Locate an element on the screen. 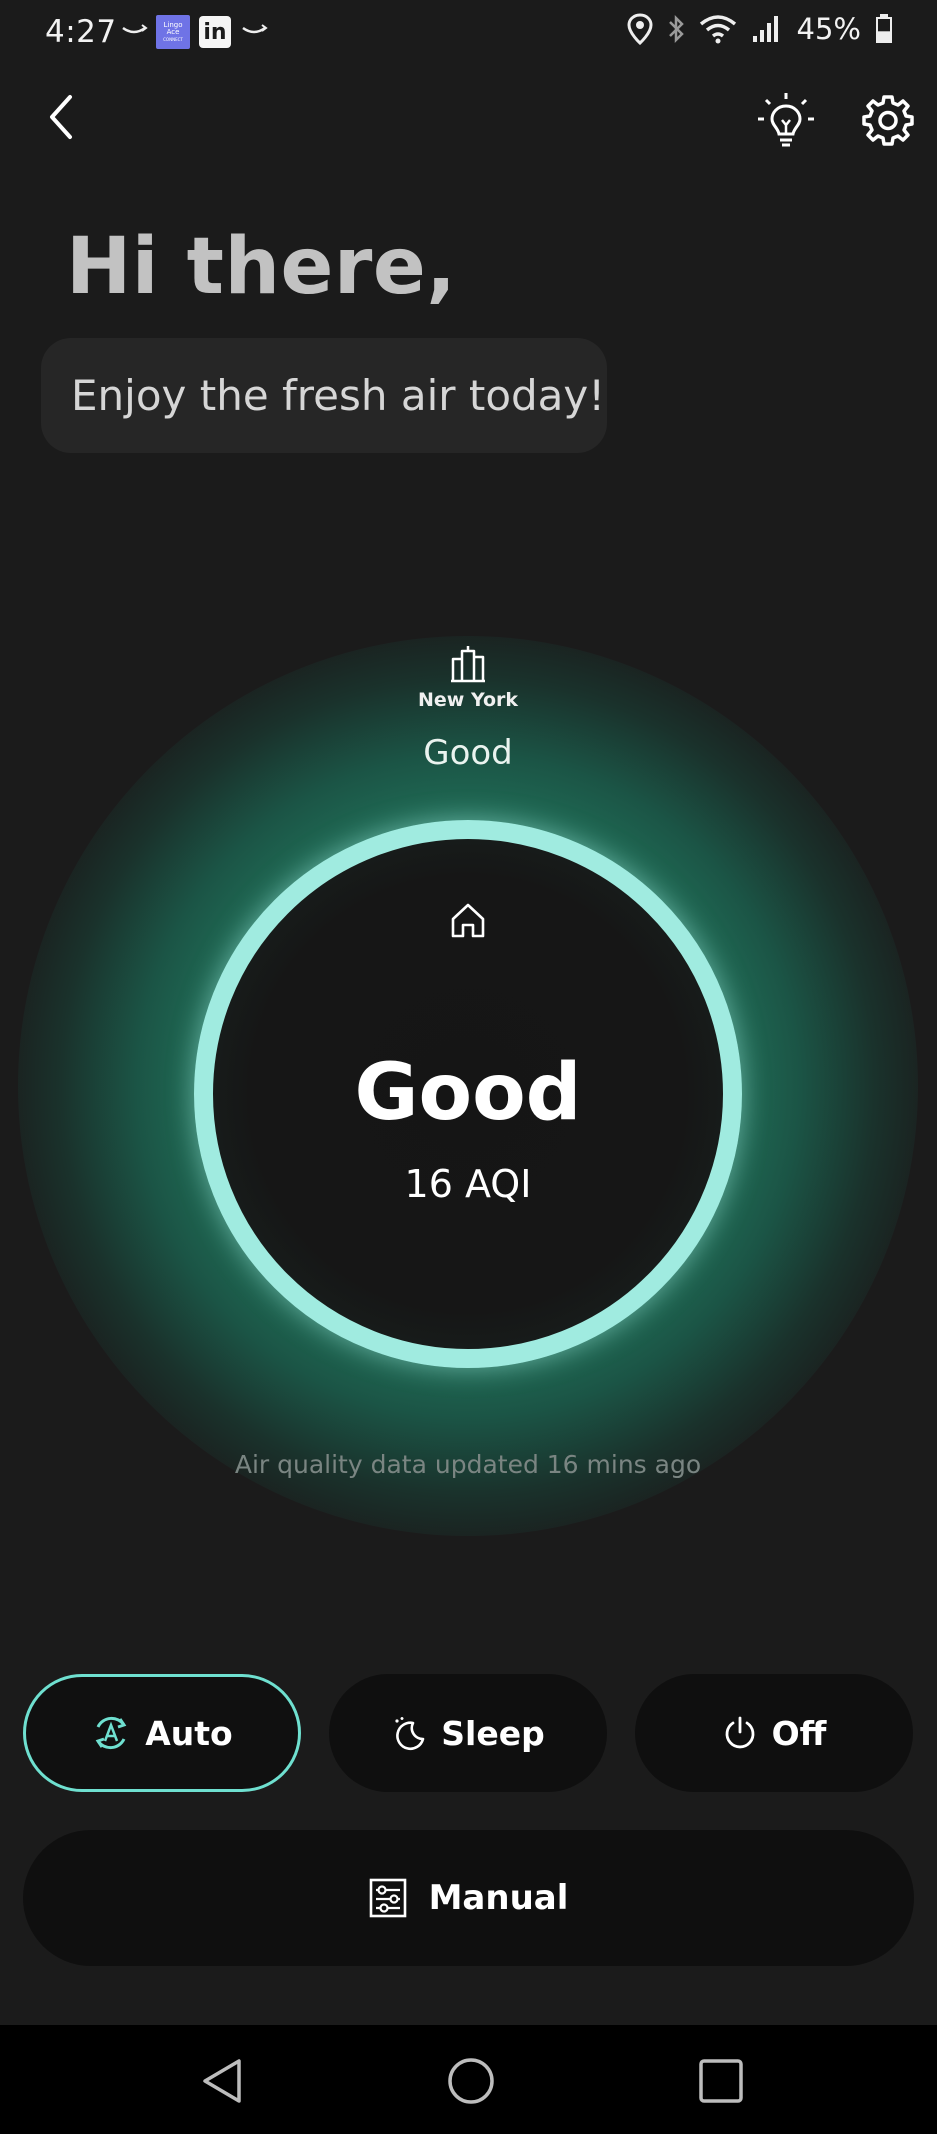 The image size is (937, 2134). sleep-mode-label: Sleep is located at coordinates (493, 1733).